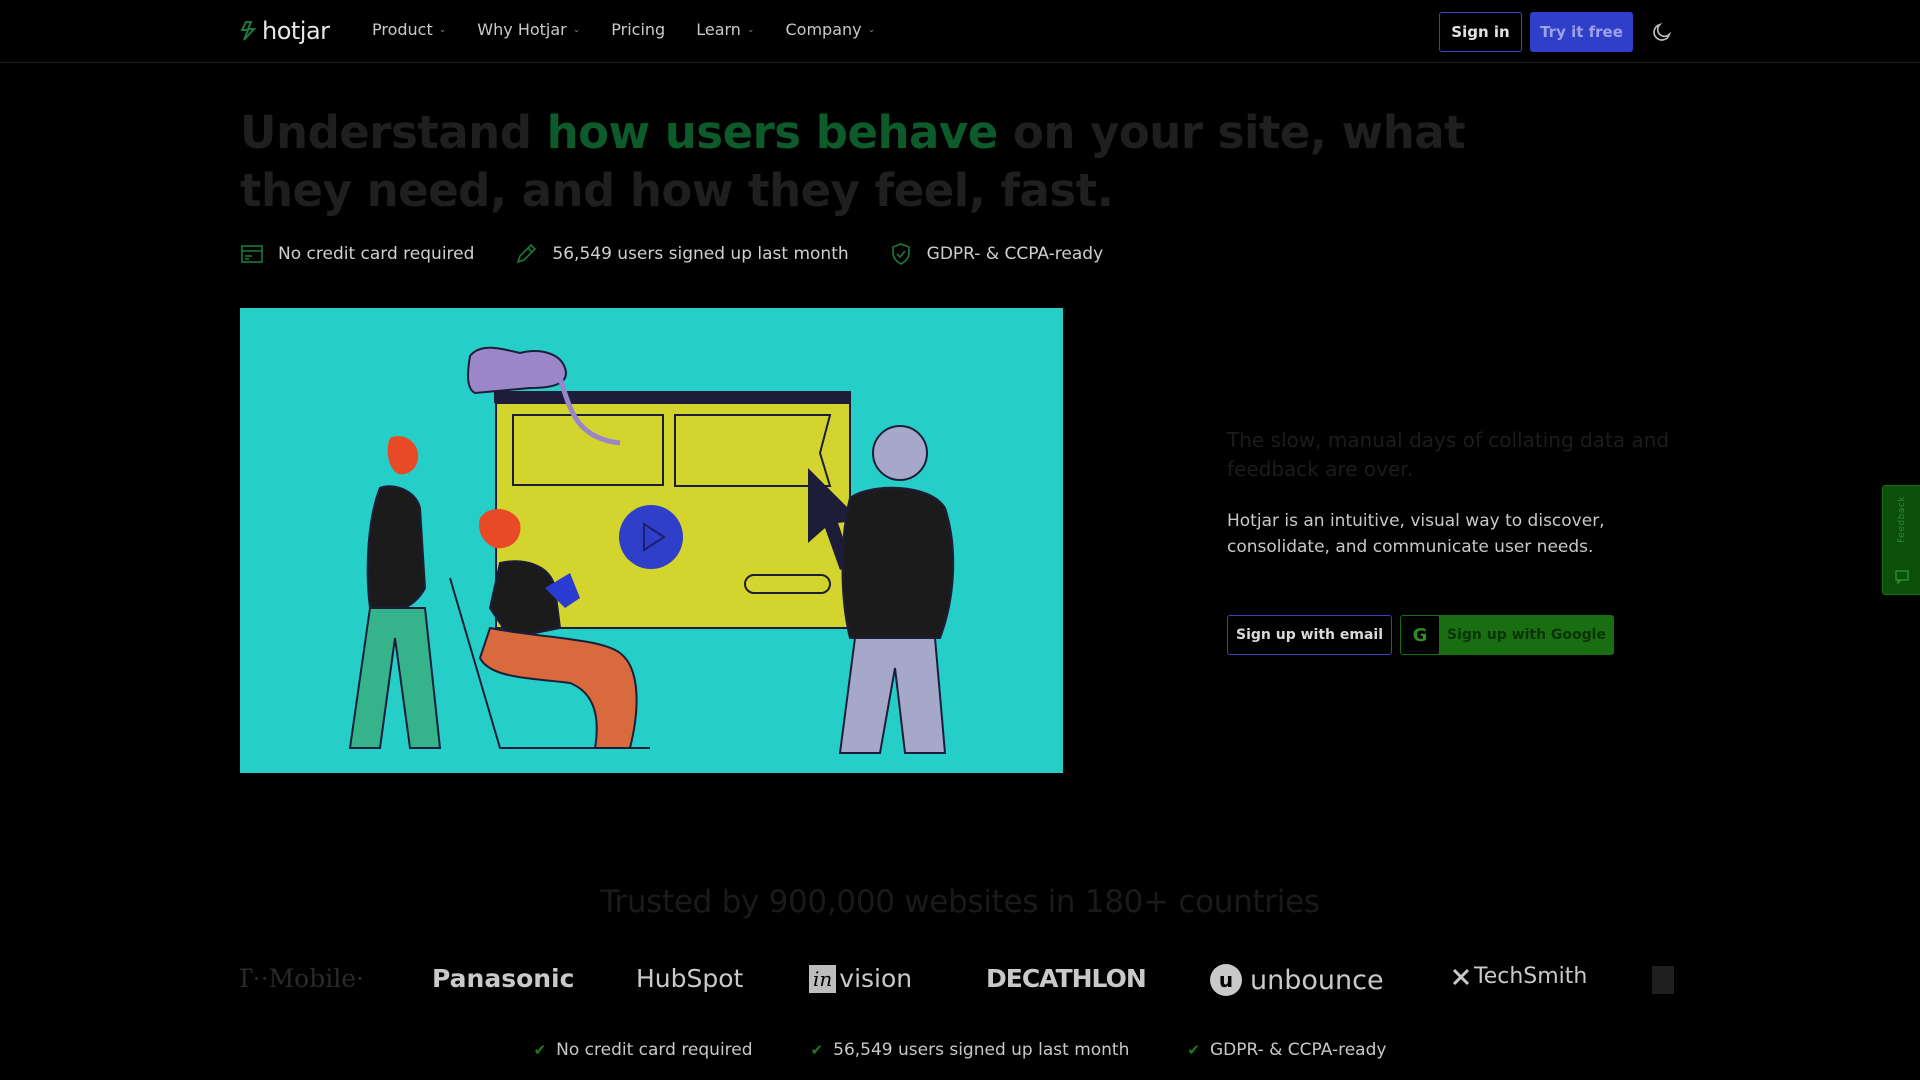 The image size is (1920, 1080). I want to click on logo-text: hotjar, so click(296, 31).